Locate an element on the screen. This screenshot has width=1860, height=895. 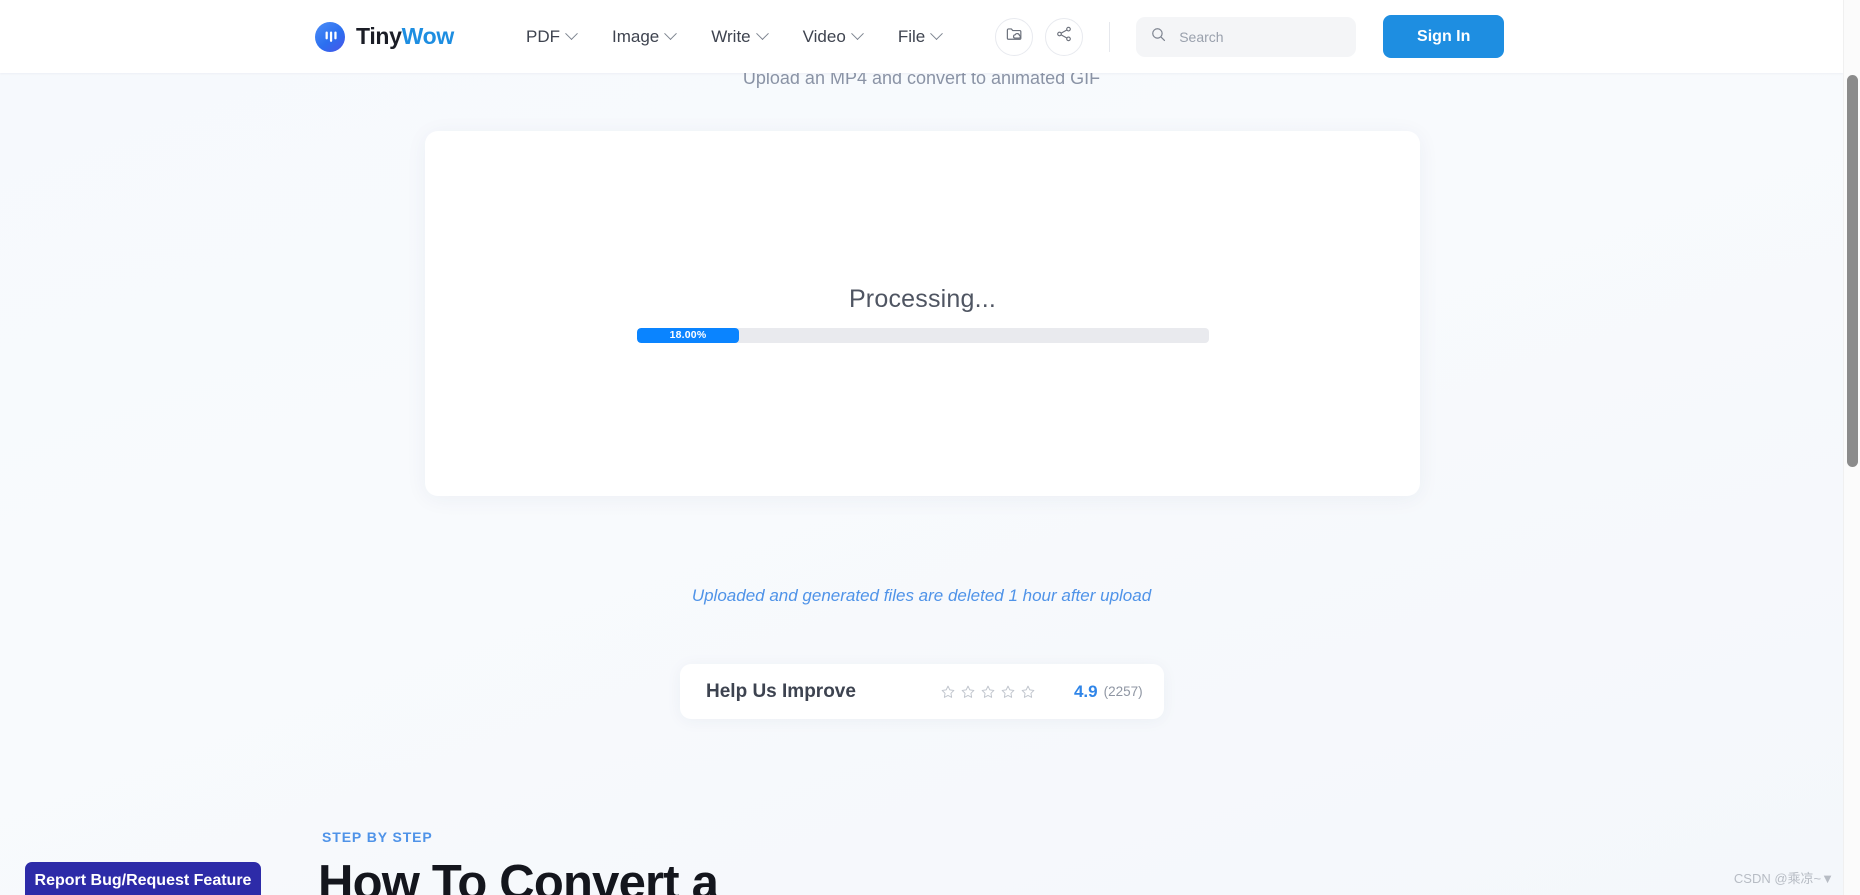
csdn-watermark: CSDN @乘凉~▼ is located at coordinates (1783, 878).